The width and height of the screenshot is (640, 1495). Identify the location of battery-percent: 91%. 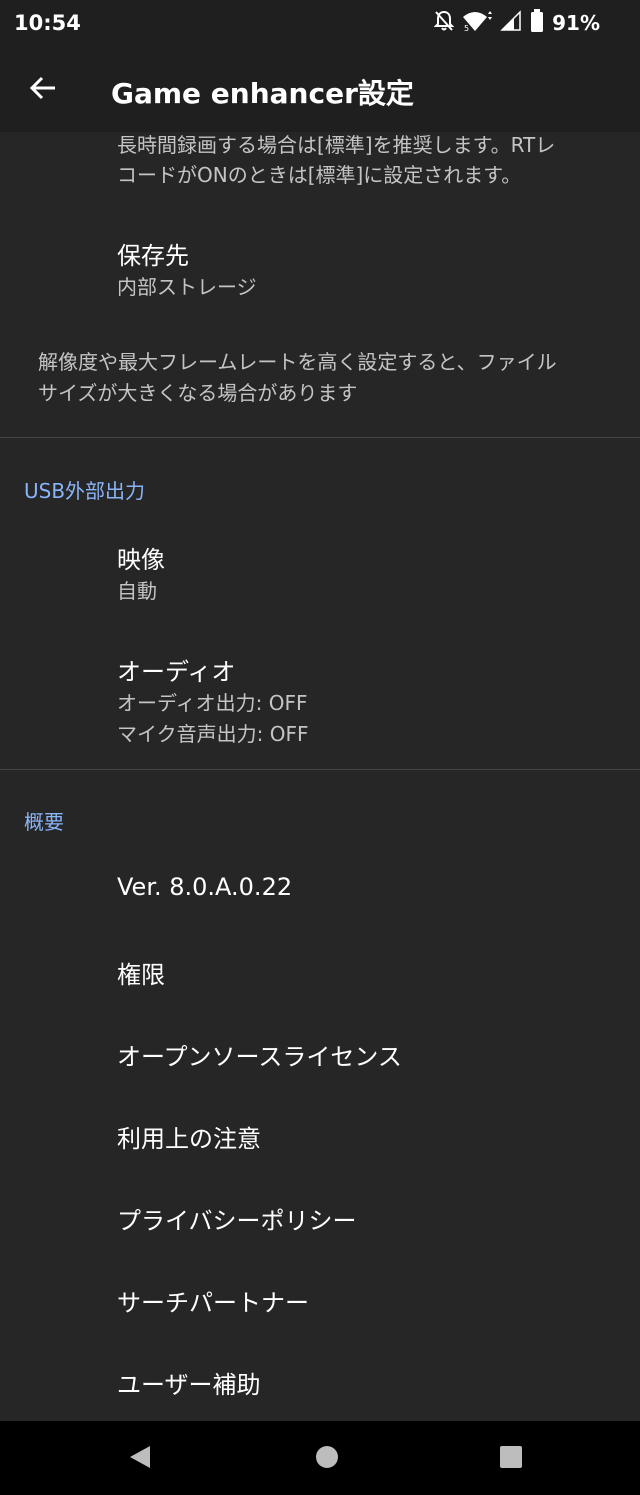
(576, 23).